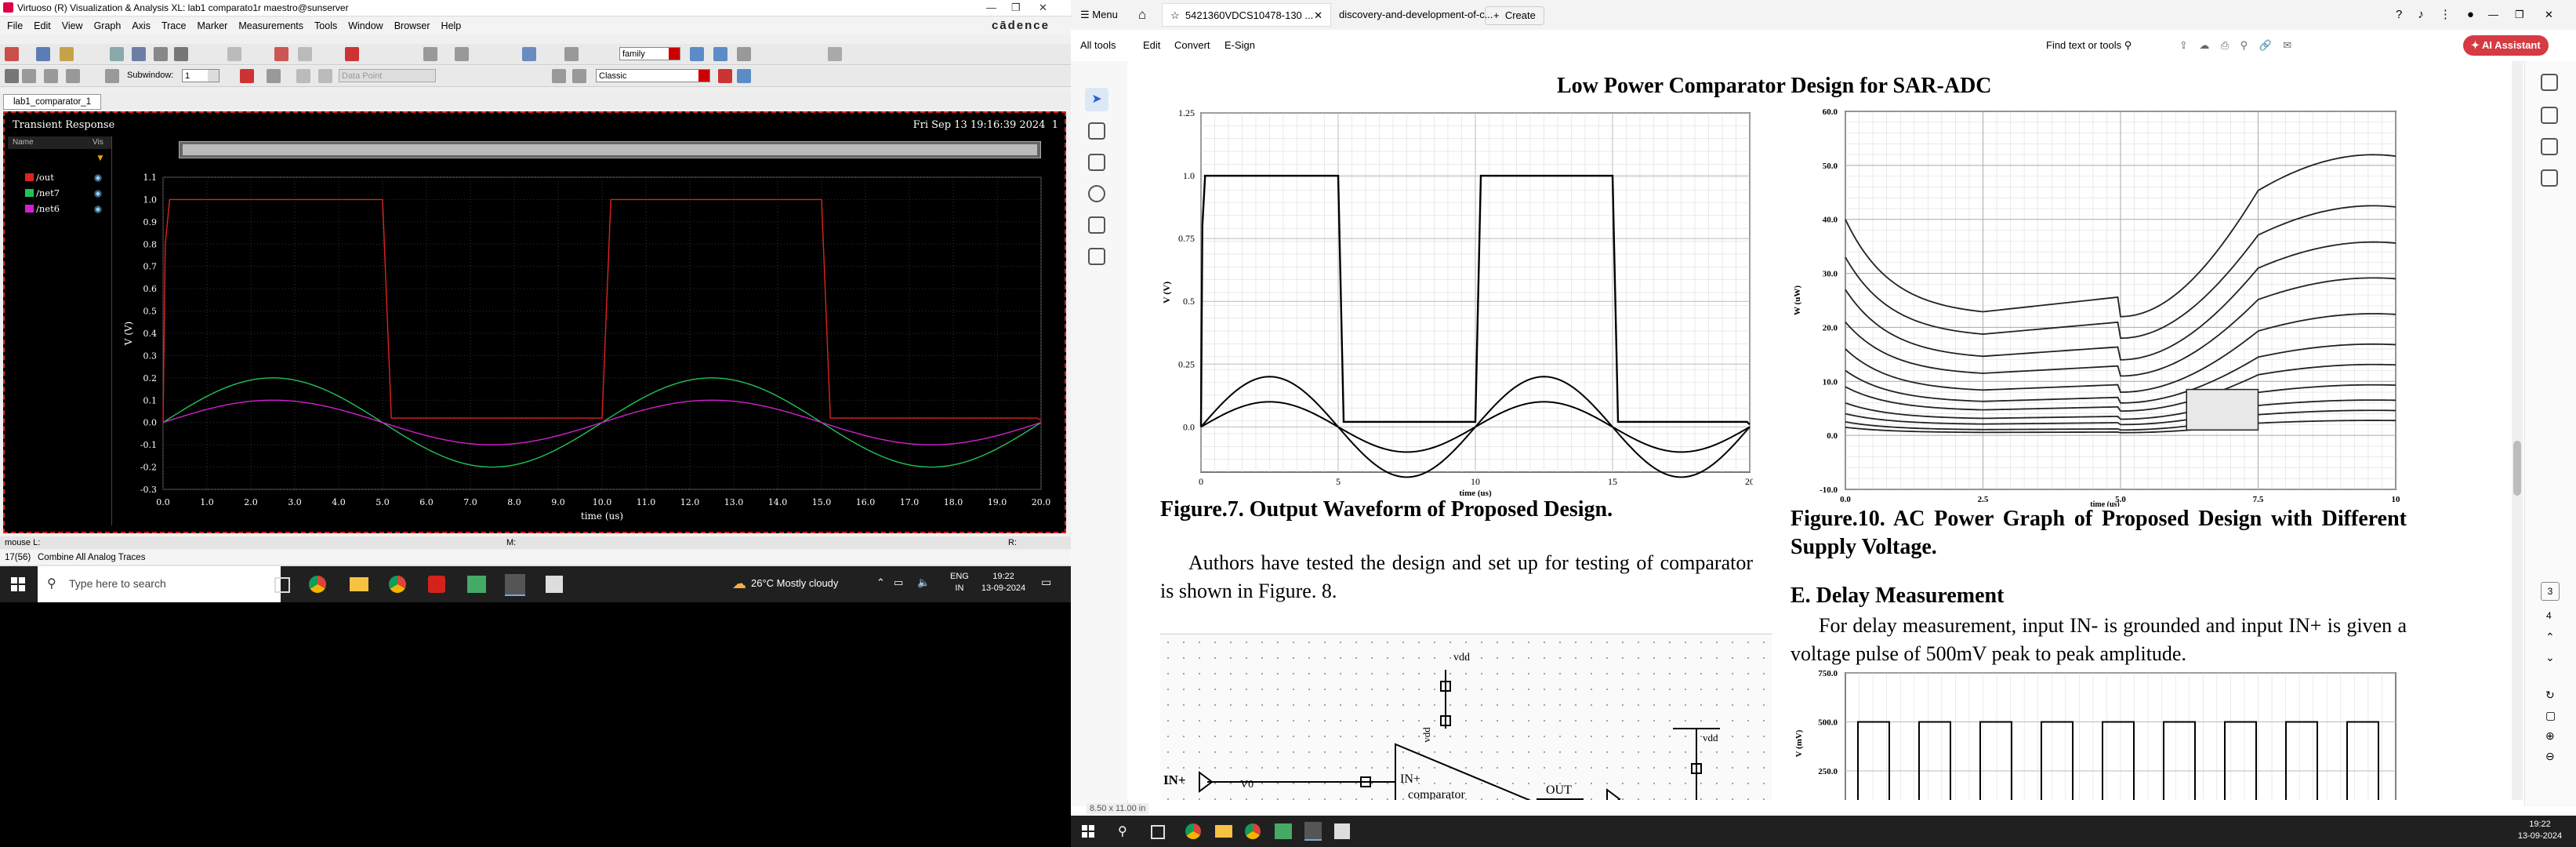  What do you see at coordinates (352, 54) in the screenshot?
I see `delete-trace-icon` at bounding box center [352, 54].